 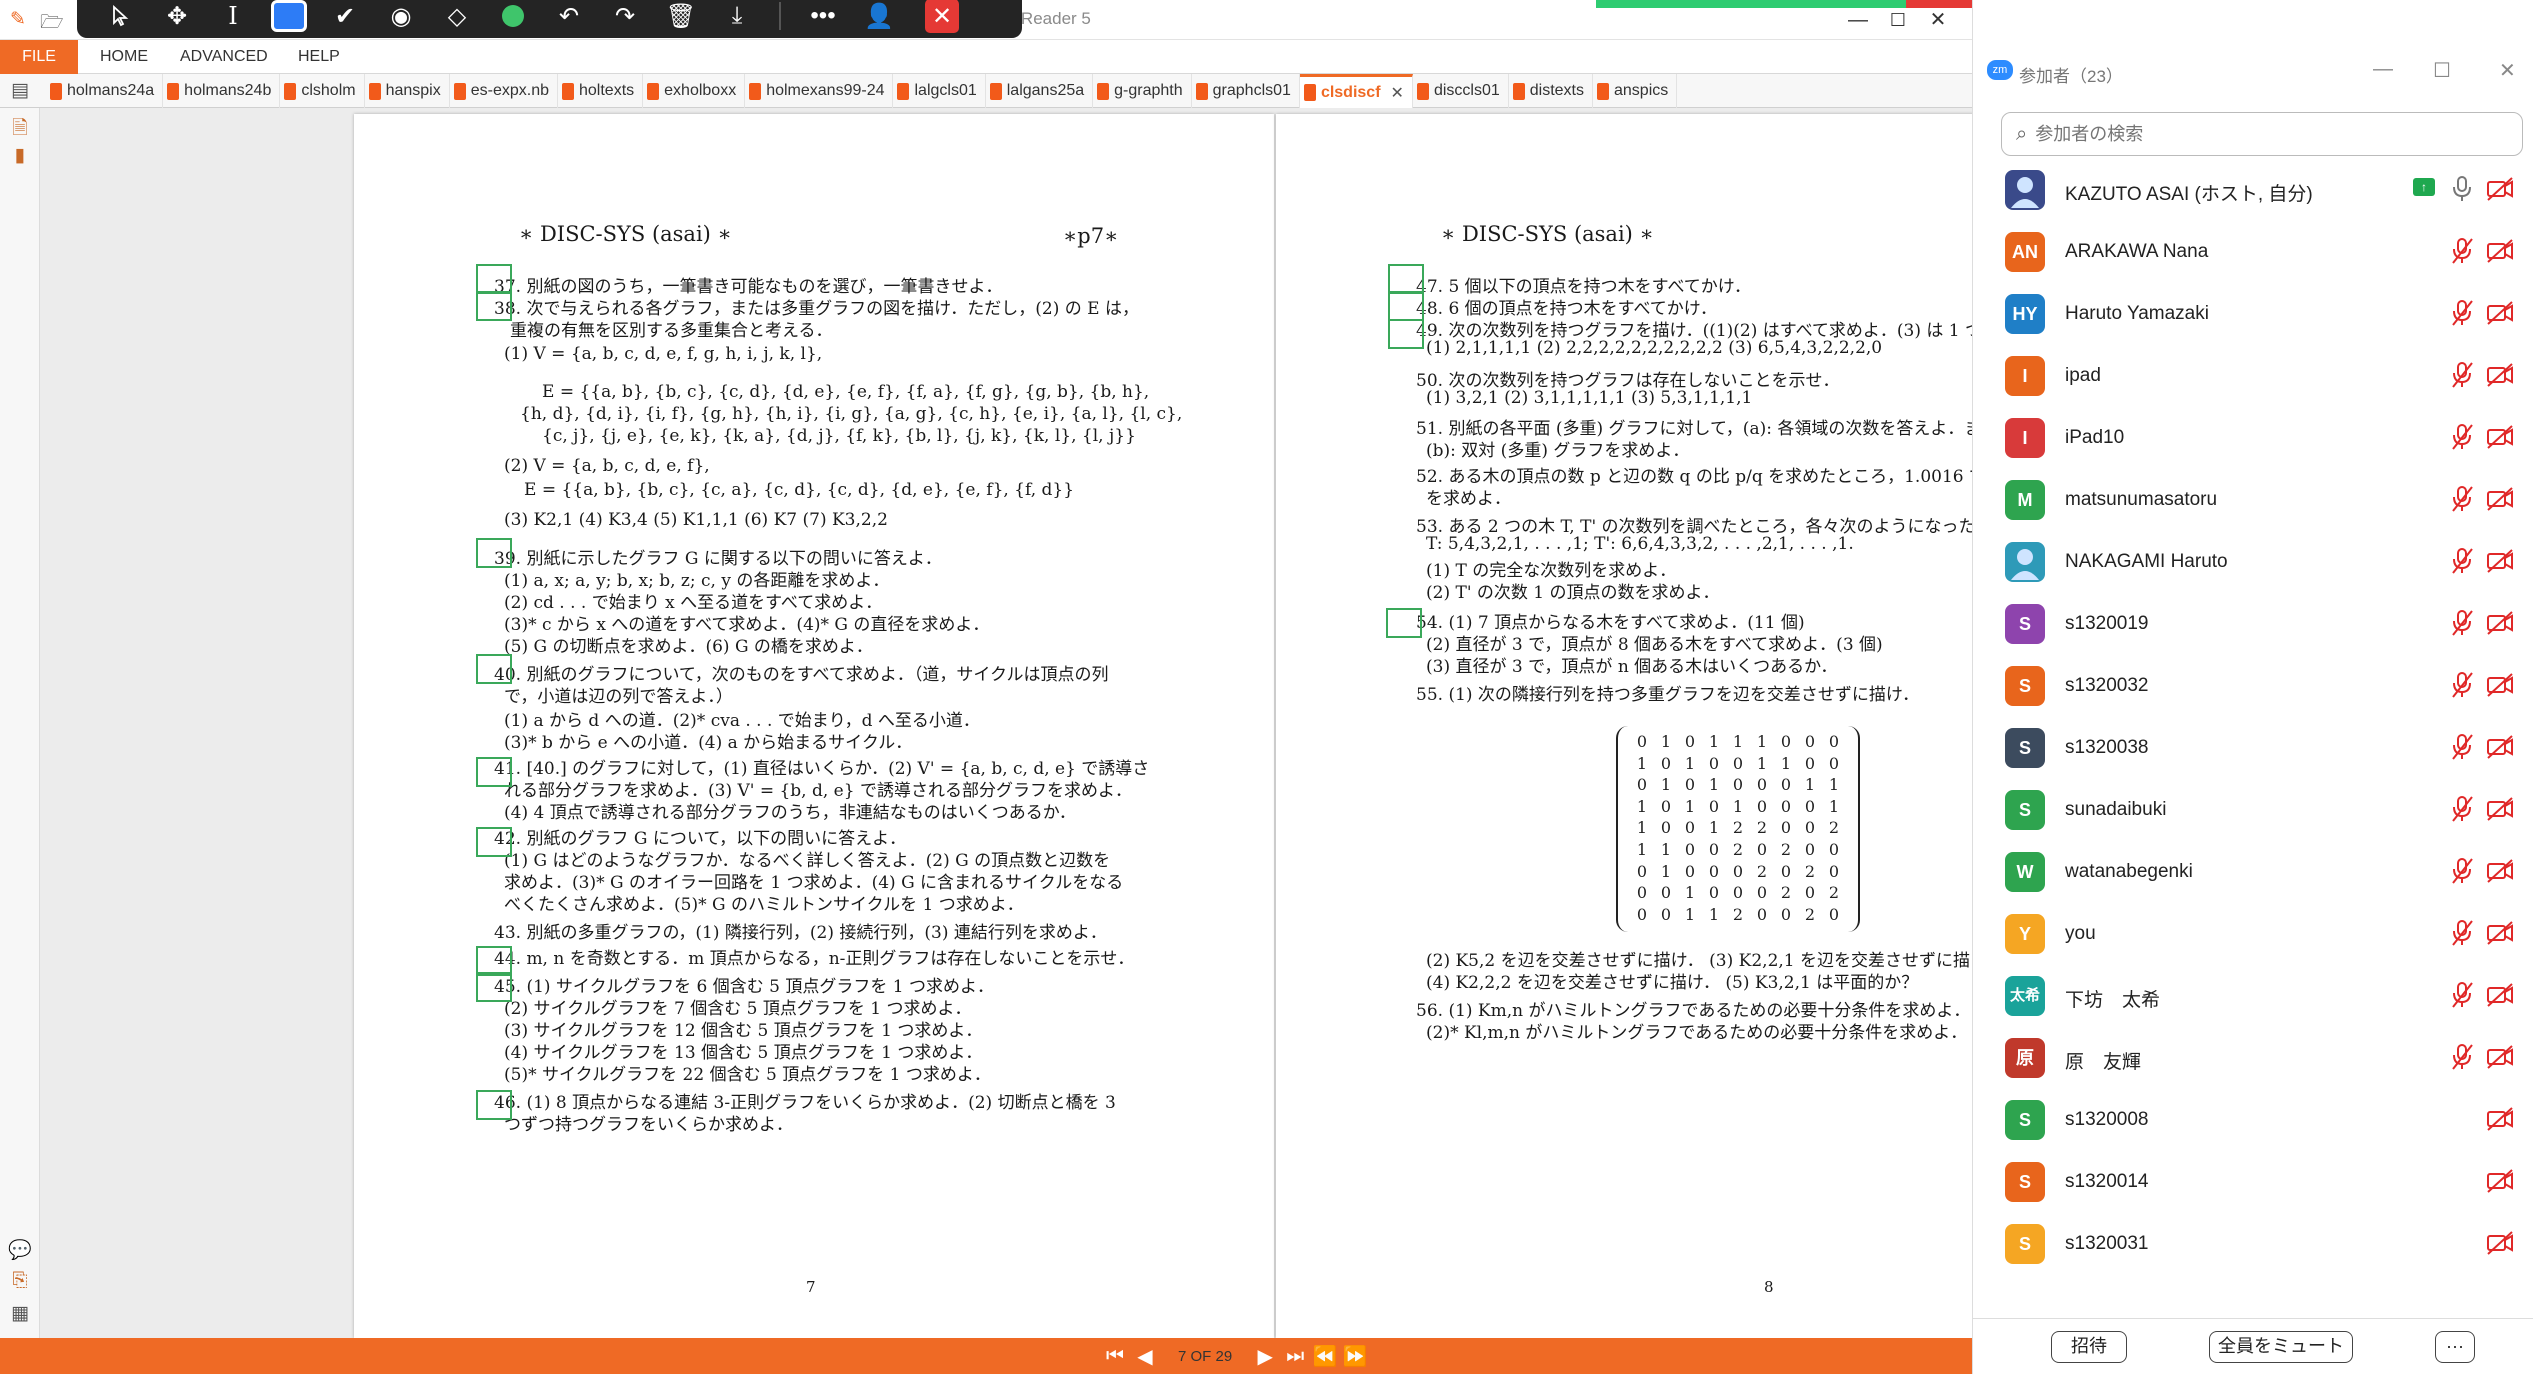 I want to click on participant-row: Wwatanabegenki, so click(x=2253, y=875).